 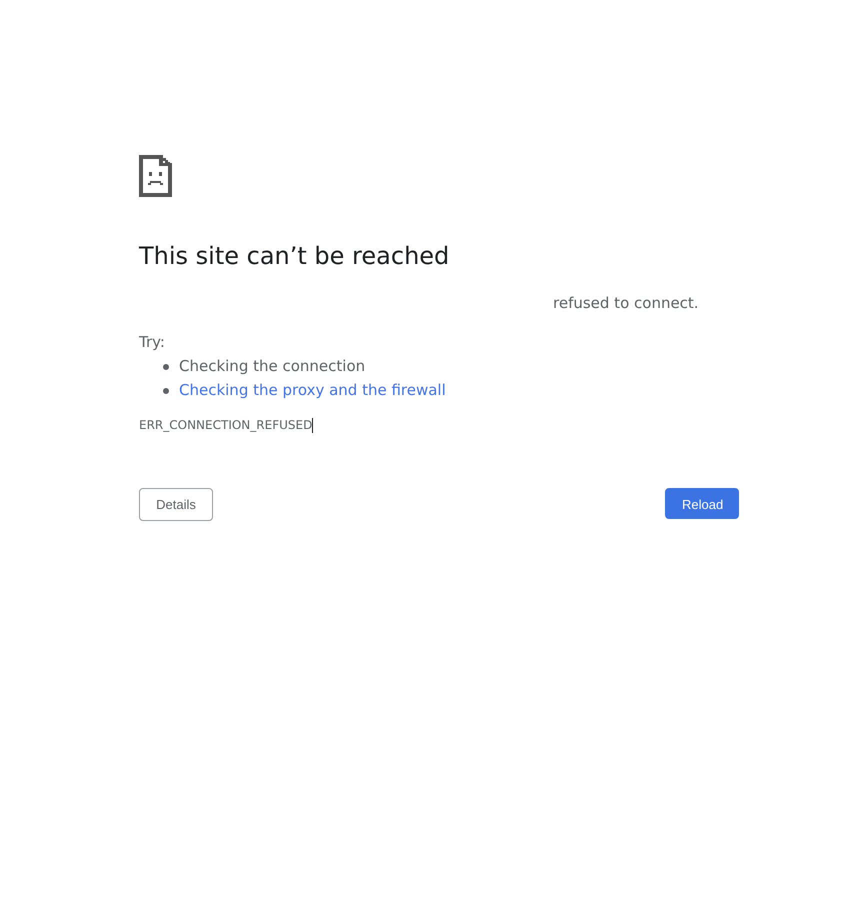 What do you see at coordinates (272, 366) in the screenshot?
I see `suggestion-text: Checking the connection` at bounding box center [272, 366].